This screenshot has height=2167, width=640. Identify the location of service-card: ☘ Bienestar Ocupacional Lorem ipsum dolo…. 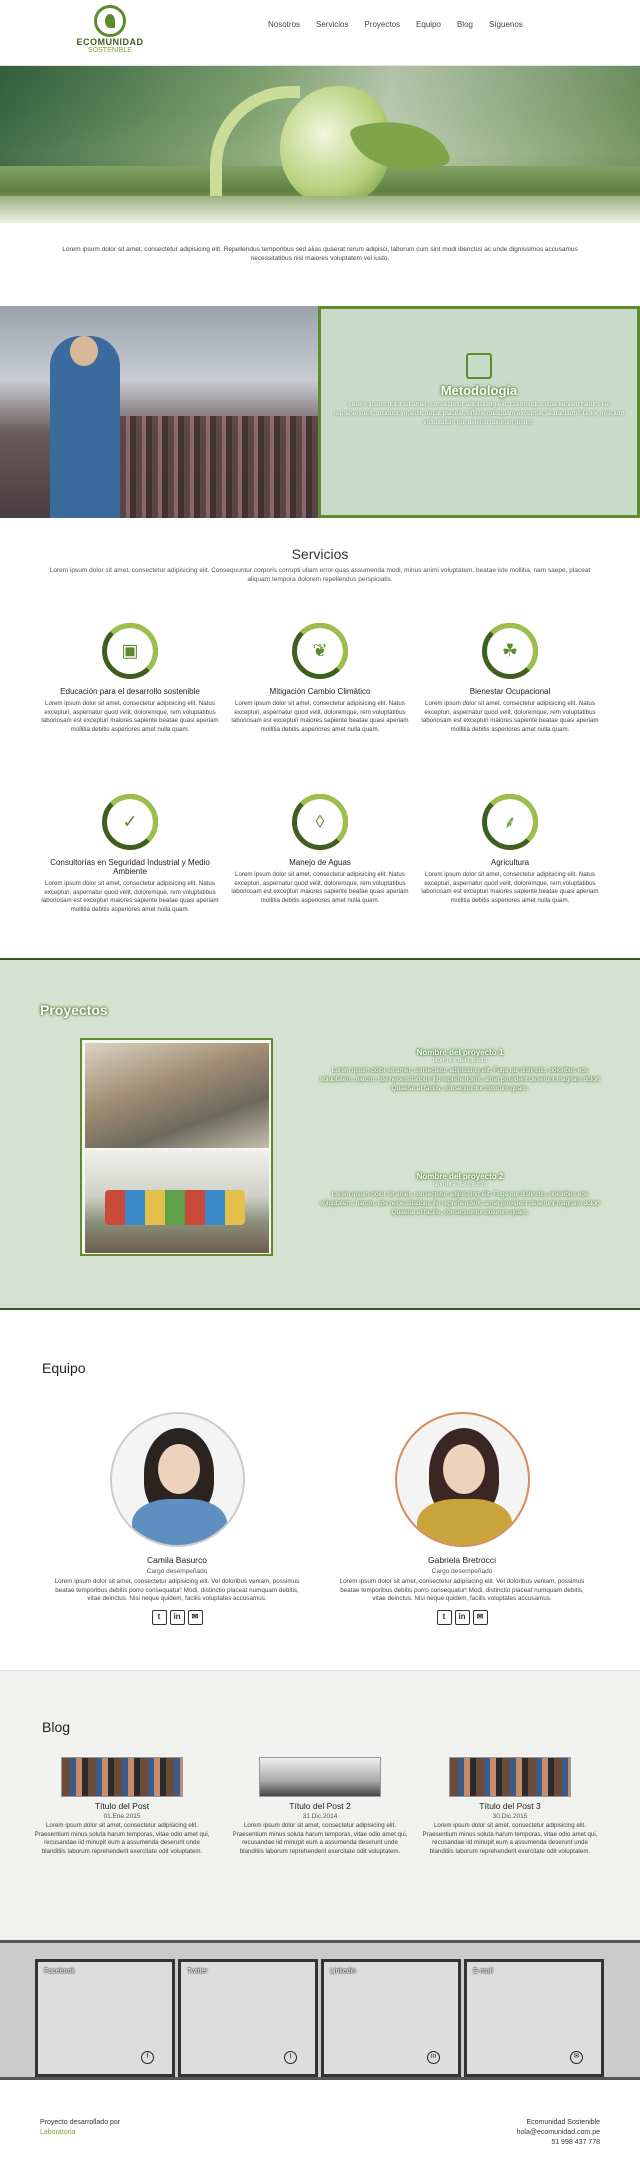
(510, 678).